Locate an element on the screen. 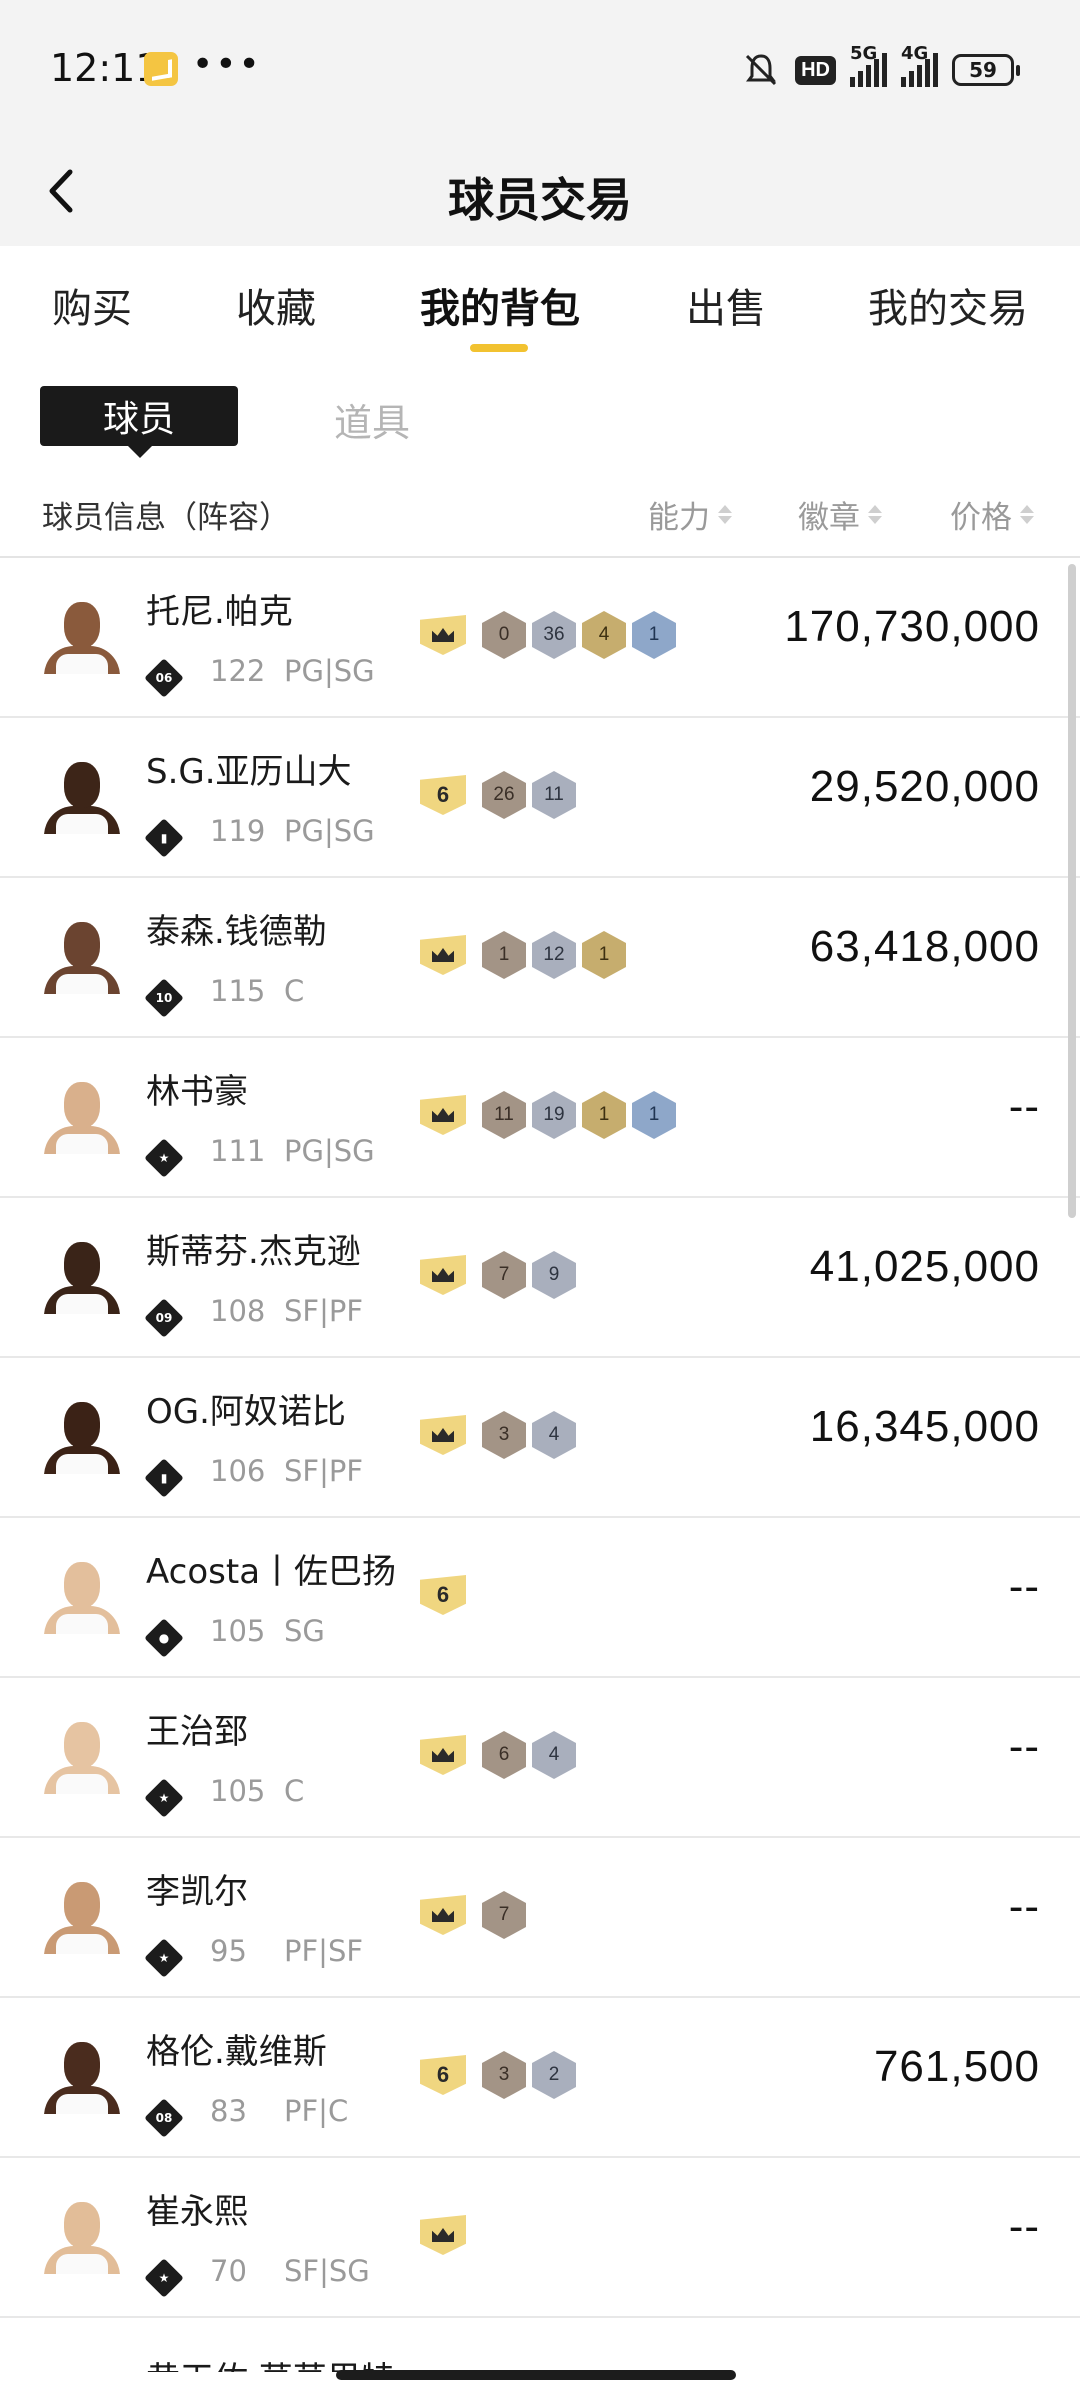 This screenshot has width=1080, height=2400. tab-sell: 出售 is located at coordinates (726, 305).